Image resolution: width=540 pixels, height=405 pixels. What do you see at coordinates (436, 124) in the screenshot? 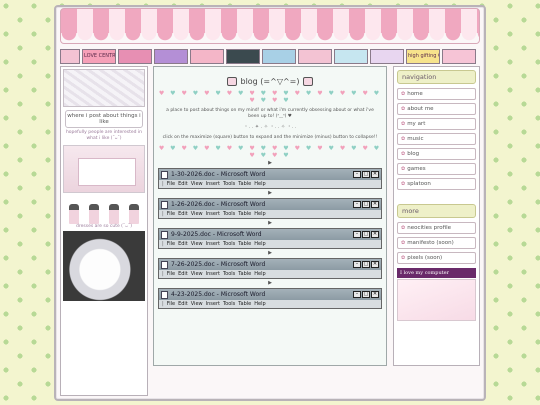
I see `nav-item-my: ✿ my art` at bounding box center [436, 124].